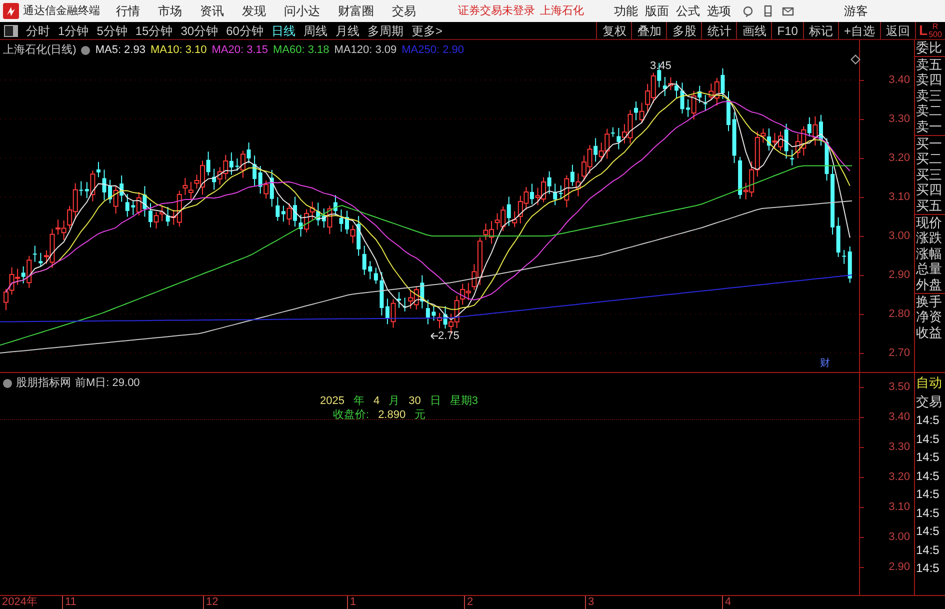  Describe the element at coordinates (899, 353) in the screenshot. I see `axis-label: 2.70` at that location.